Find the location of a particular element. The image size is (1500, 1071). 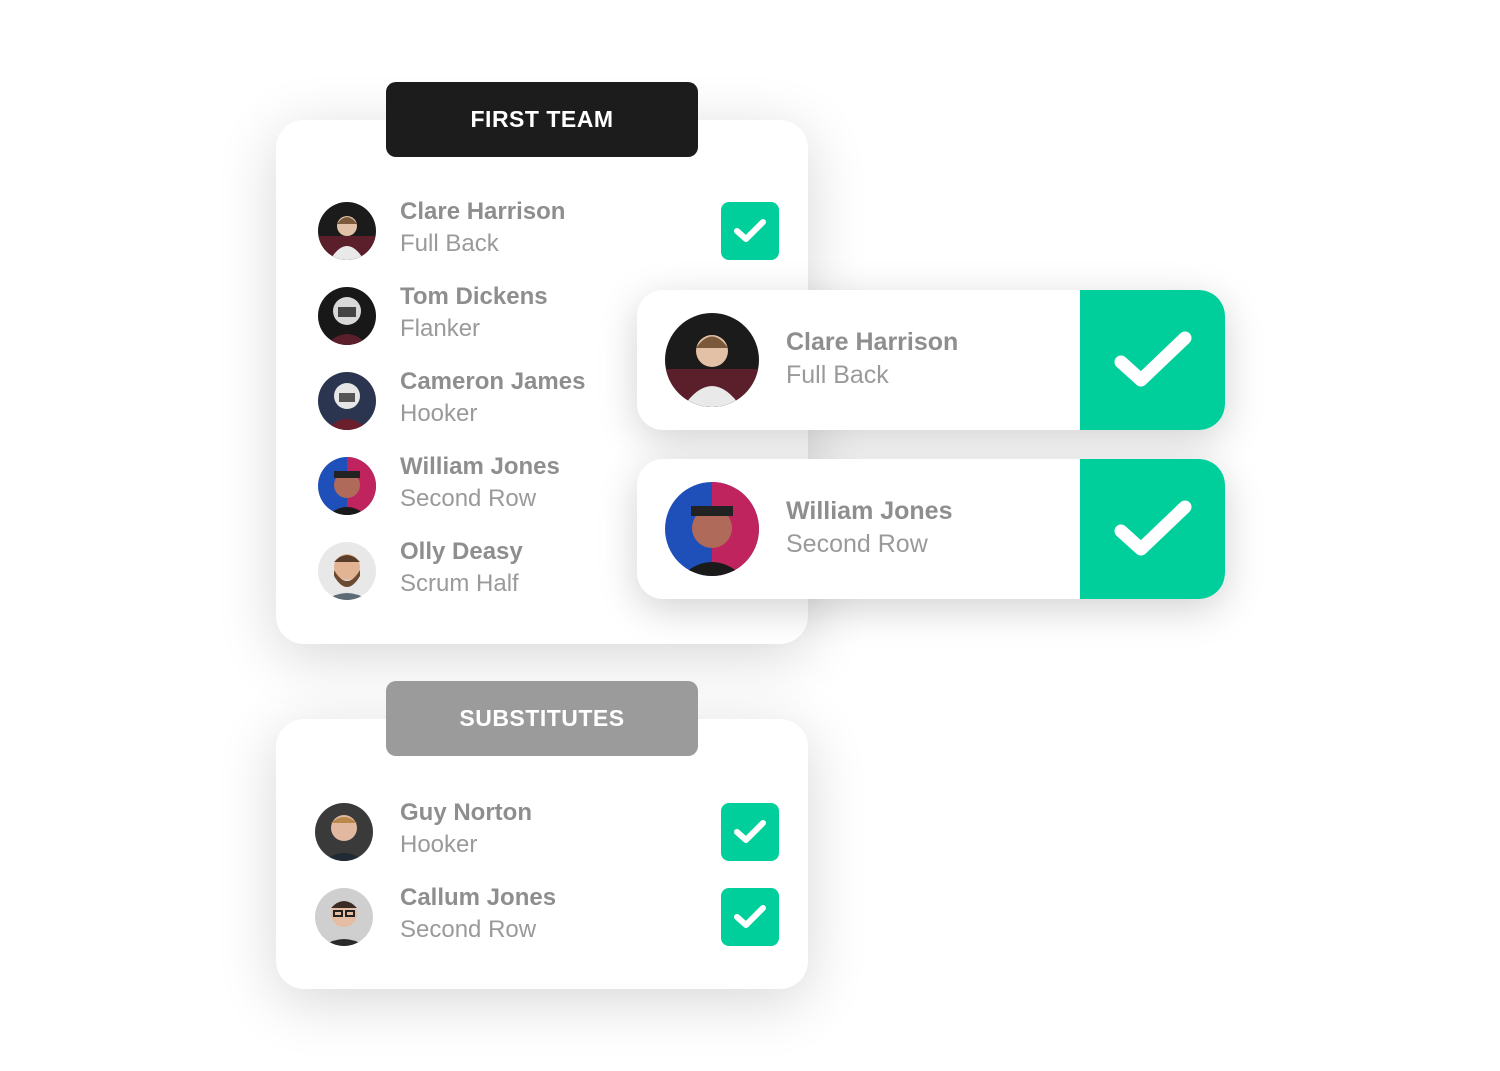

player-name: Guy Norton is located at coordinates (466, 812).